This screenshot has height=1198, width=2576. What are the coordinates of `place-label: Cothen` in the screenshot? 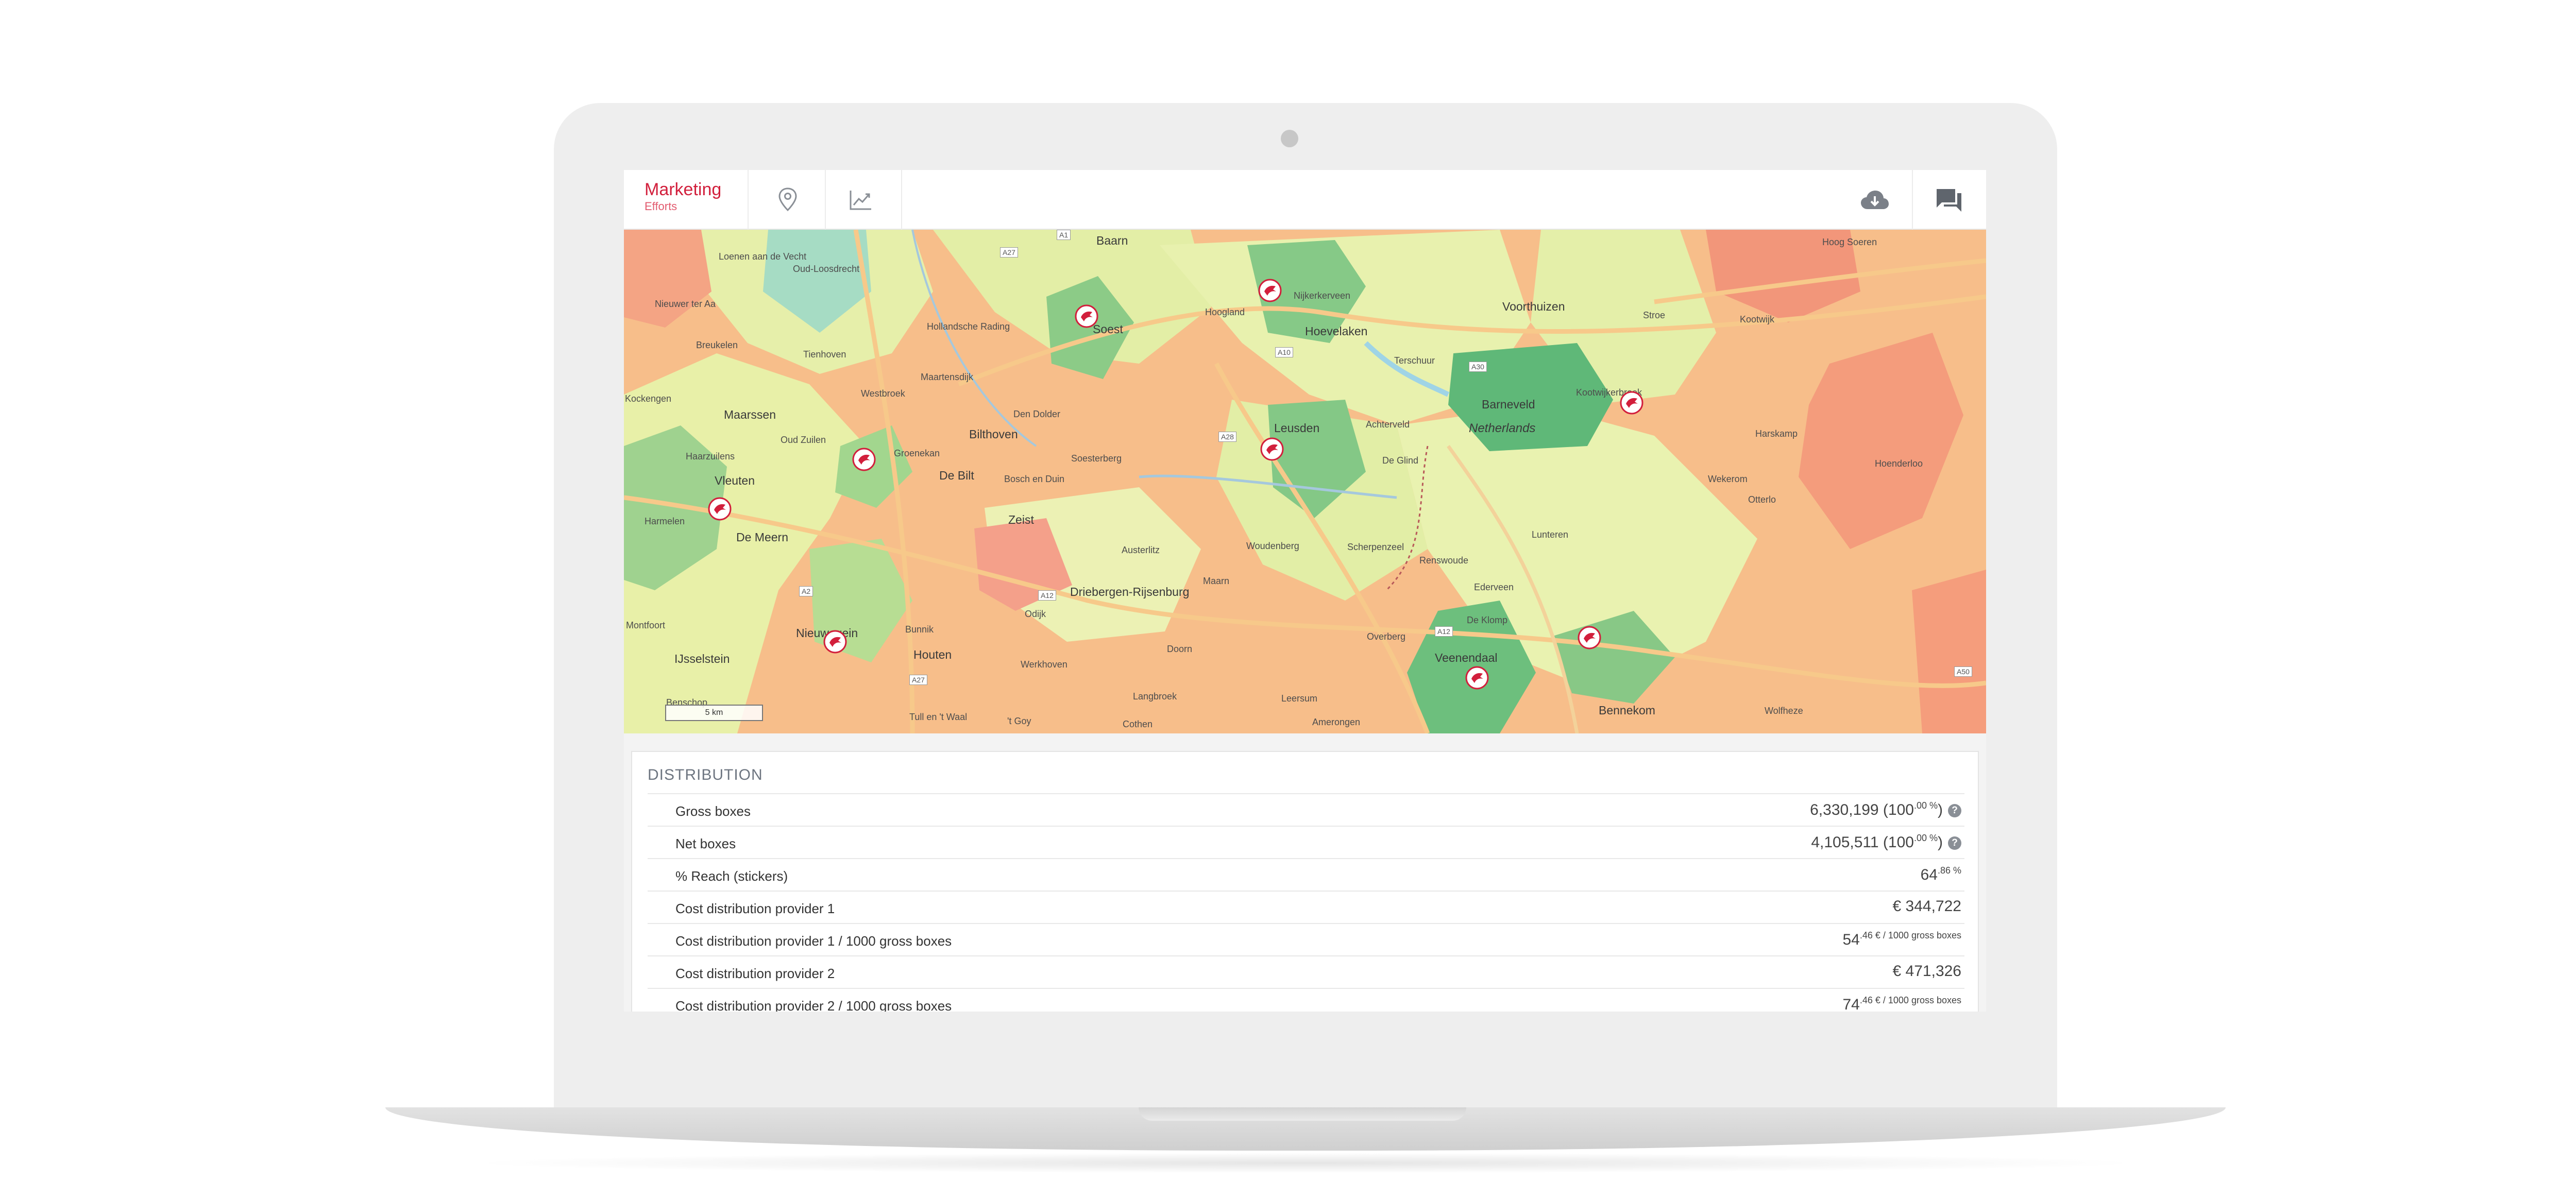 It's located at (1138, 724).